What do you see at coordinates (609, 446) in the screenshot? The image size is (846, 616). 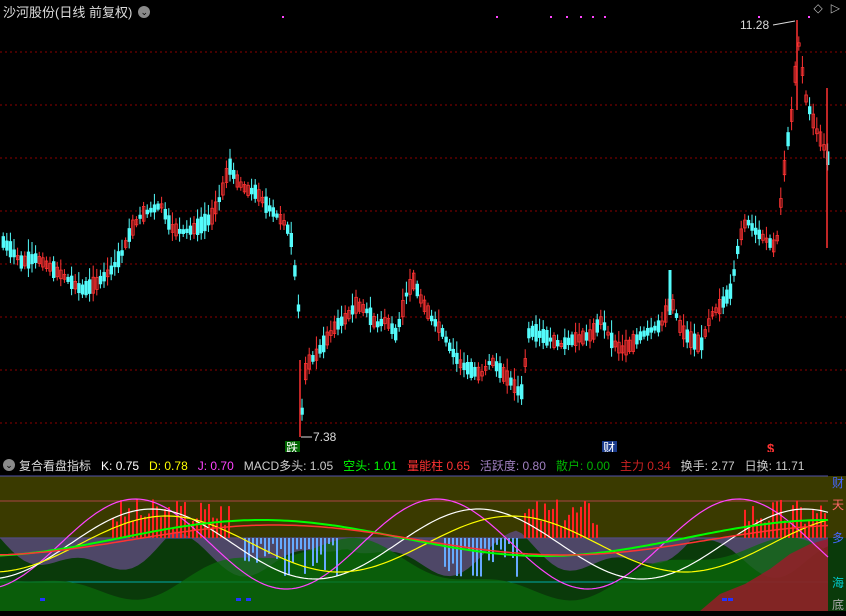 I see `marker-cai: 财` at bounding box center [609, 446].